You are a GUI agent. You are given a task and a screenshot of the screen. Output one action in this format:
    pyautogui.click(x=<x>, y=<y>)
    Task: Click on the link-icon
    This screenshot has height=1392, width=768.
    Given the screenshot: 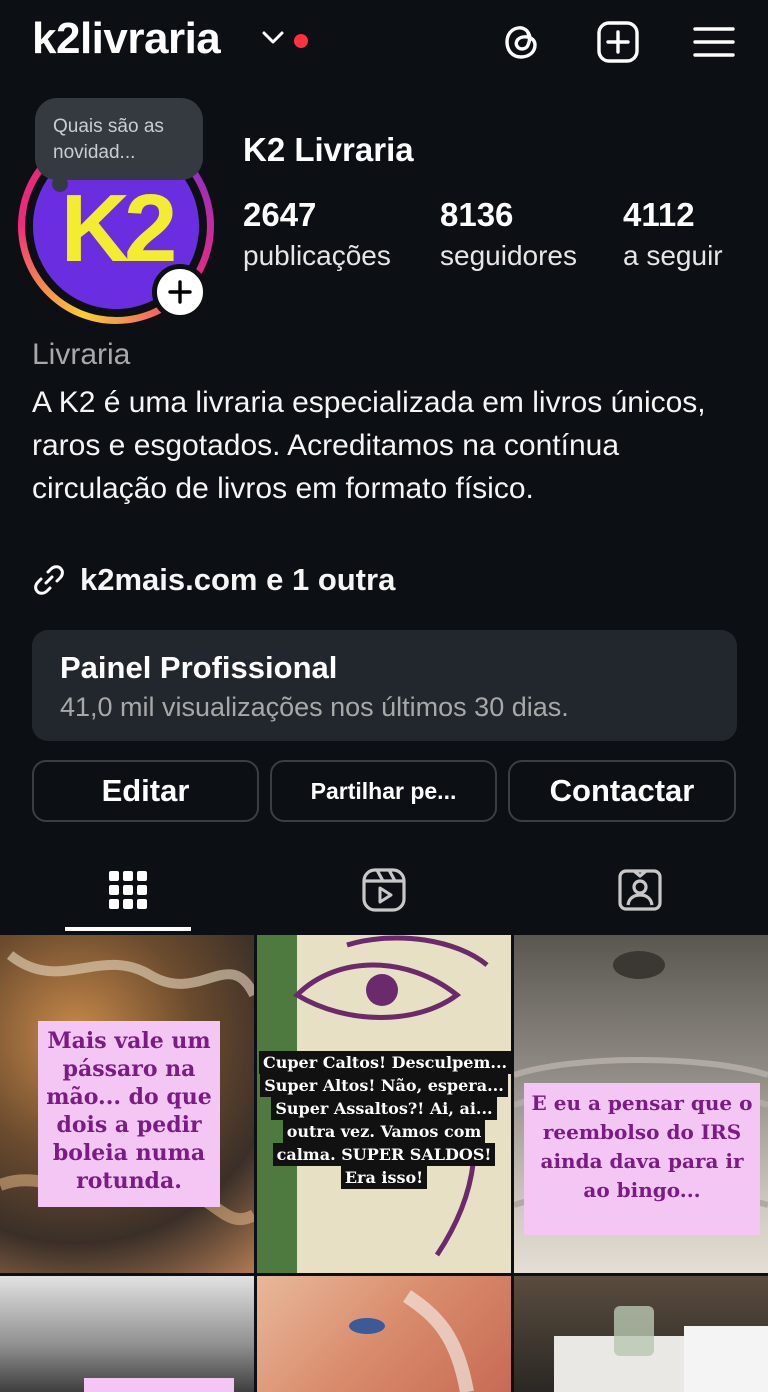 What is the action you would take?
    pyautogui.click(x=49, y=580)
    